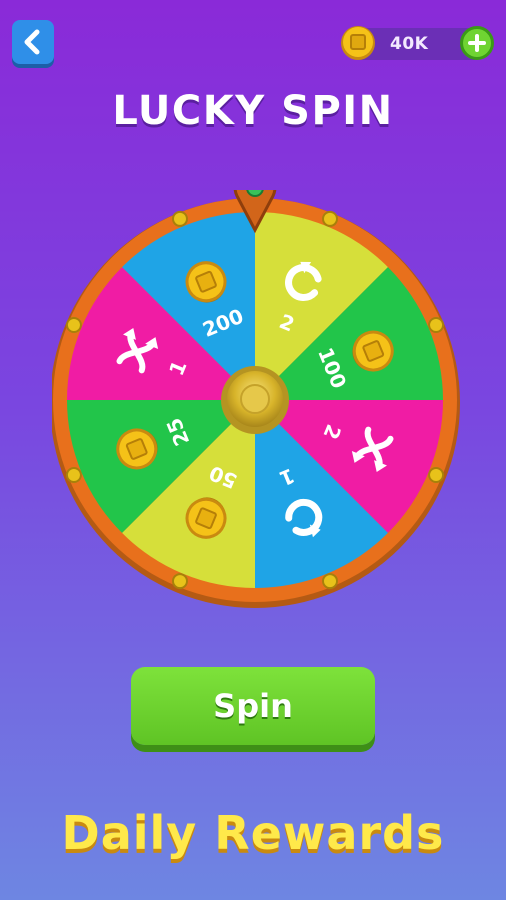 The width and height of the screenshot is (506, 900). Describe the element at coordinates (358, 43) in the screenshot. I see `coin-icon` at that location.